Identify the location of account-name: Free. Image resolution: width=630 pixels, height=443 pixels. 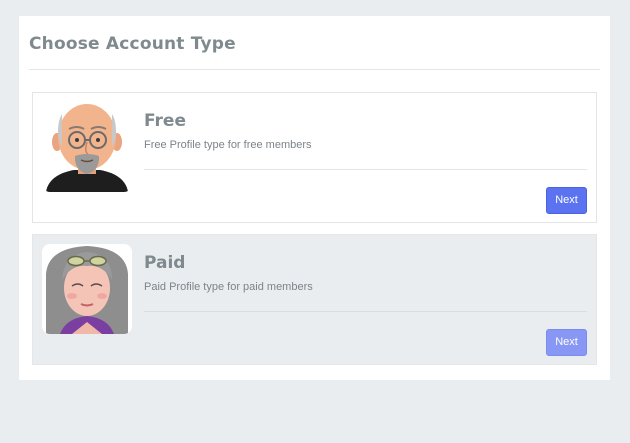
(165, 121).